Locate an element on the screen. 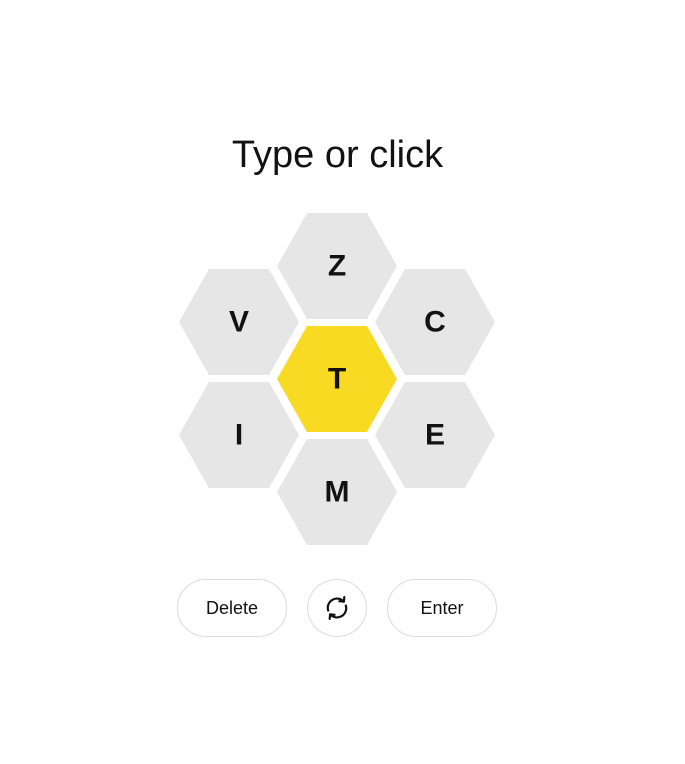 The height and width of the screenshot is (764, 685). hive-letter: Z is located at coordinates (337, 266).